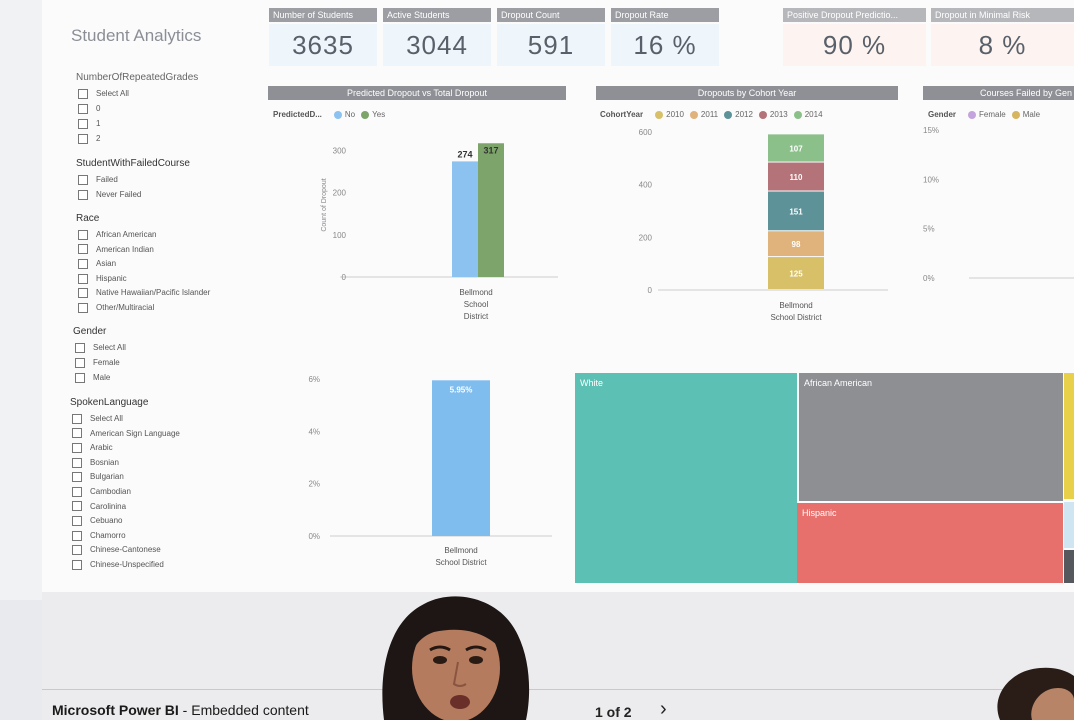 The height and width of the screenshot is (720, 1074). I want to click on slicer-option: Native Hawaiian/Pacific Islander, so click(144, 293).